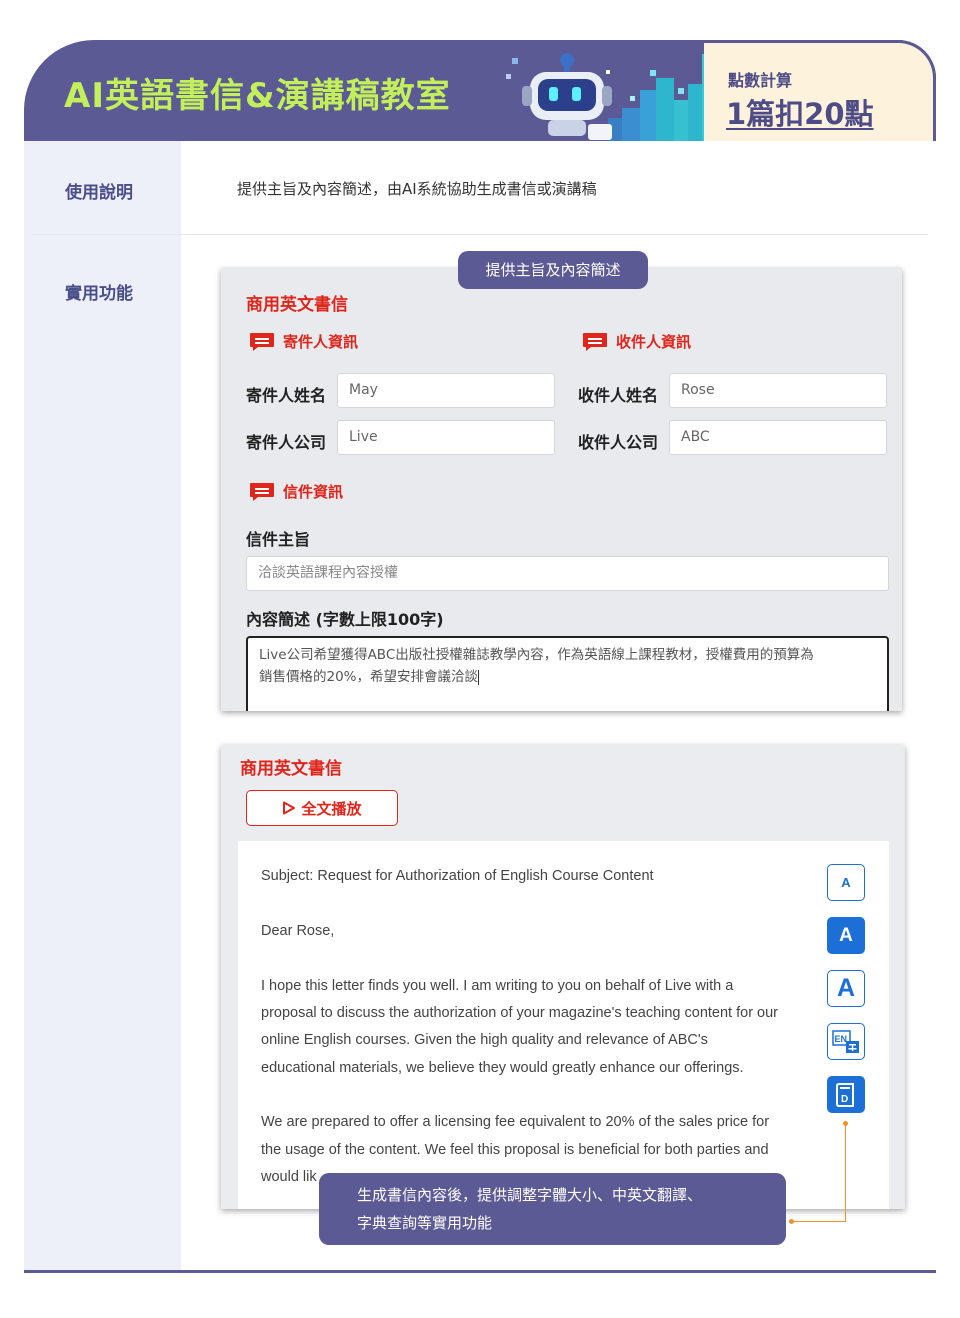 This screenshot has width=960, height=1318. I want to click on play-all-button: 全文播放, so click(322, 808).